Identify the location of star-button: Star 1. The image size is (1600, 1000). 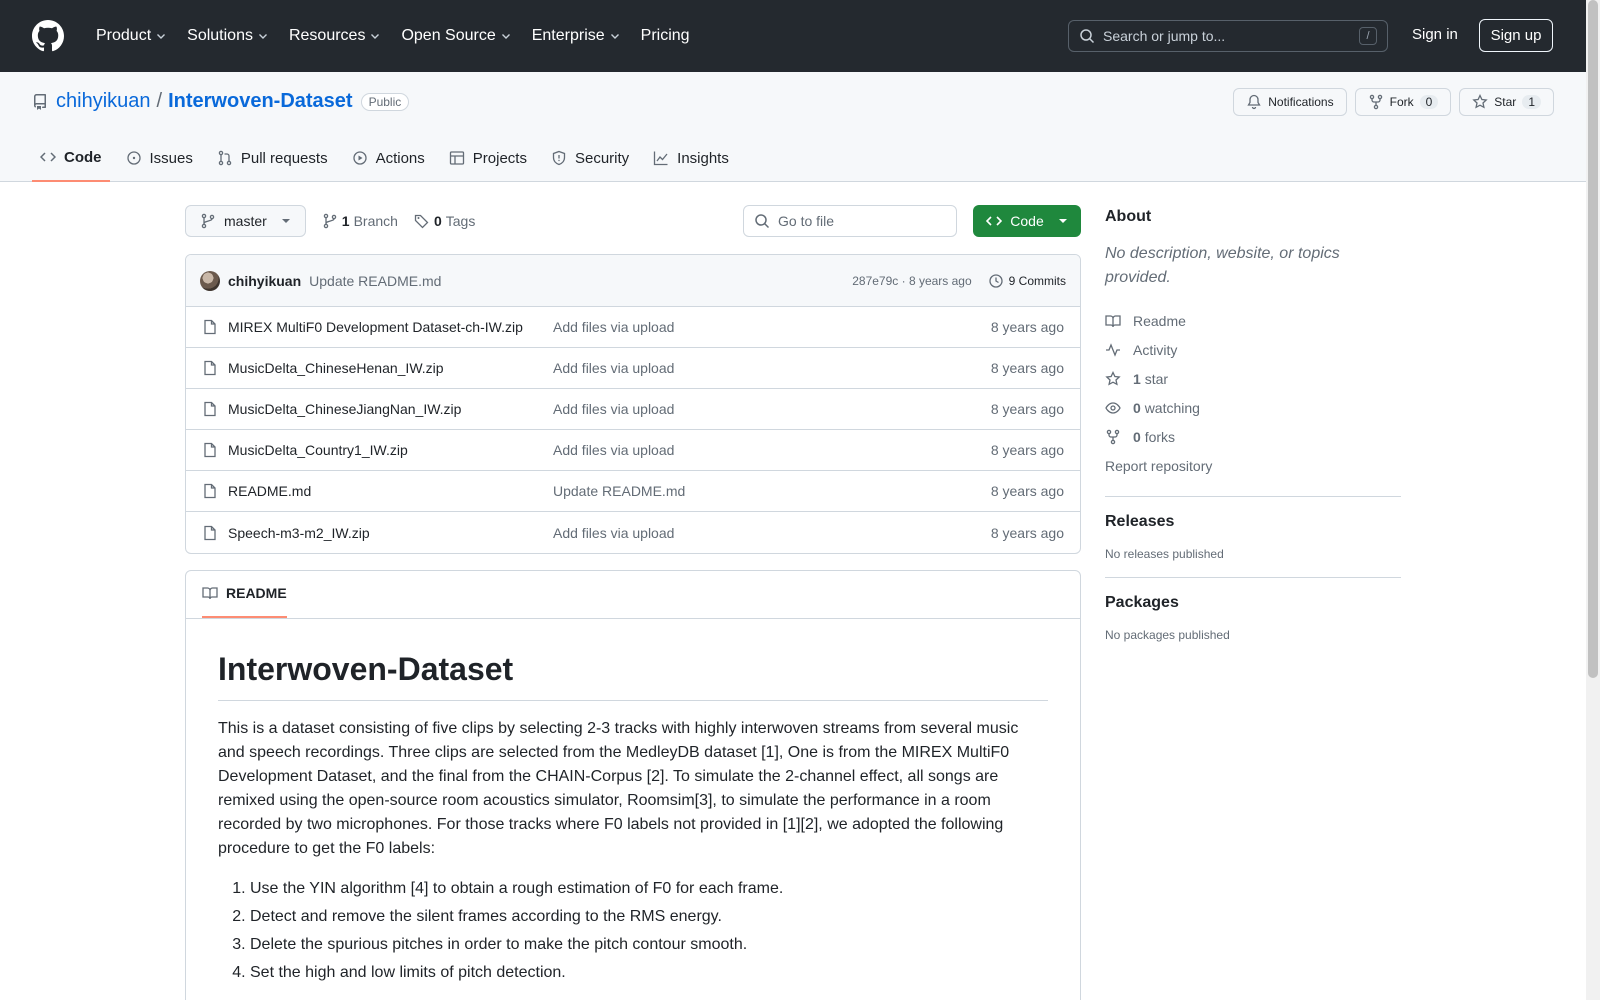
(1506, 102).